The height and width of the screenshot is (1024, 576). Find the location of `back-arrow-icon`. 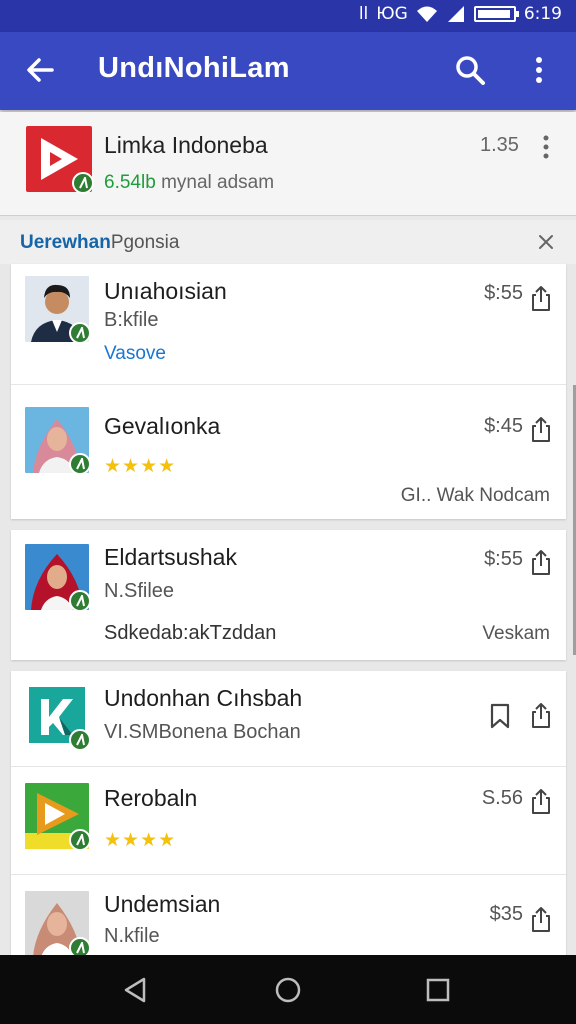

back-arrow-icon is located at coordinates (40, 70).